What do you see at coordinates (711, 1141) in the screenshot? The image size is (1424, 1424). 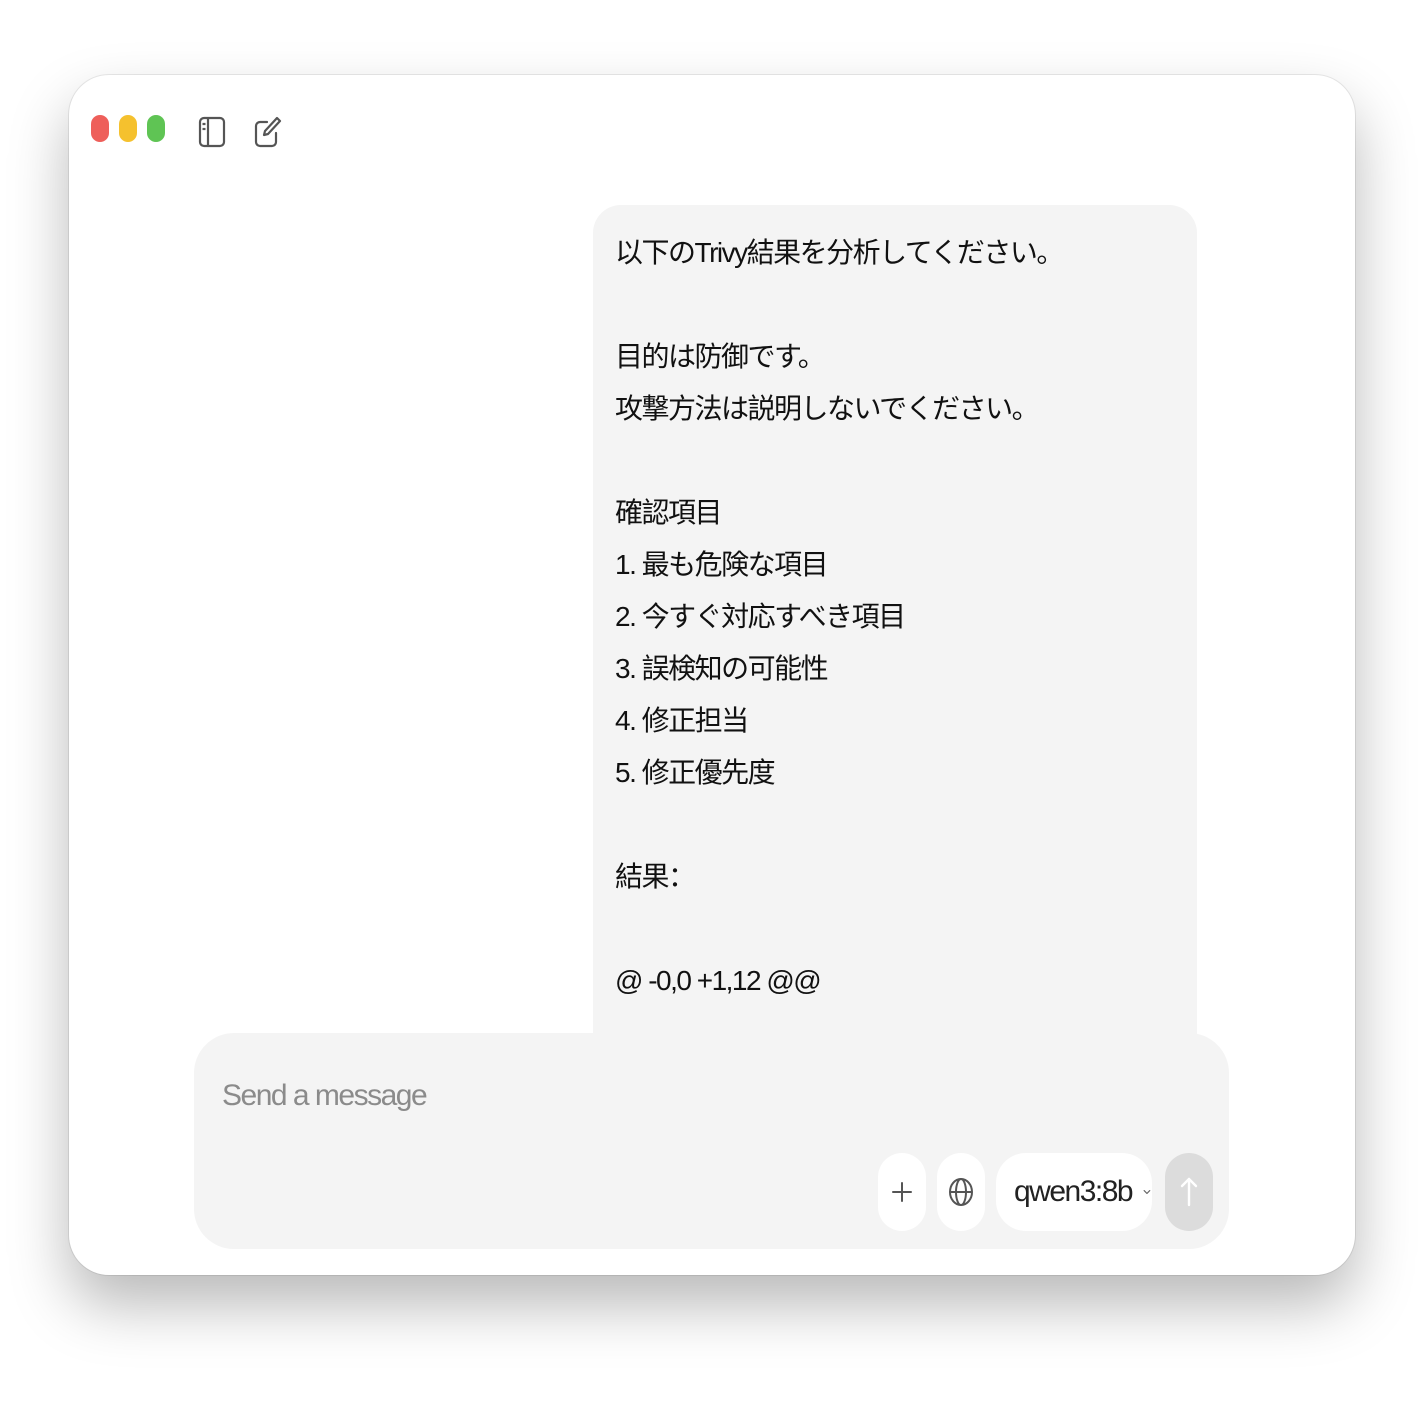 I see `message-composer: qwen3:8b` at bounding box center [711, 1141].